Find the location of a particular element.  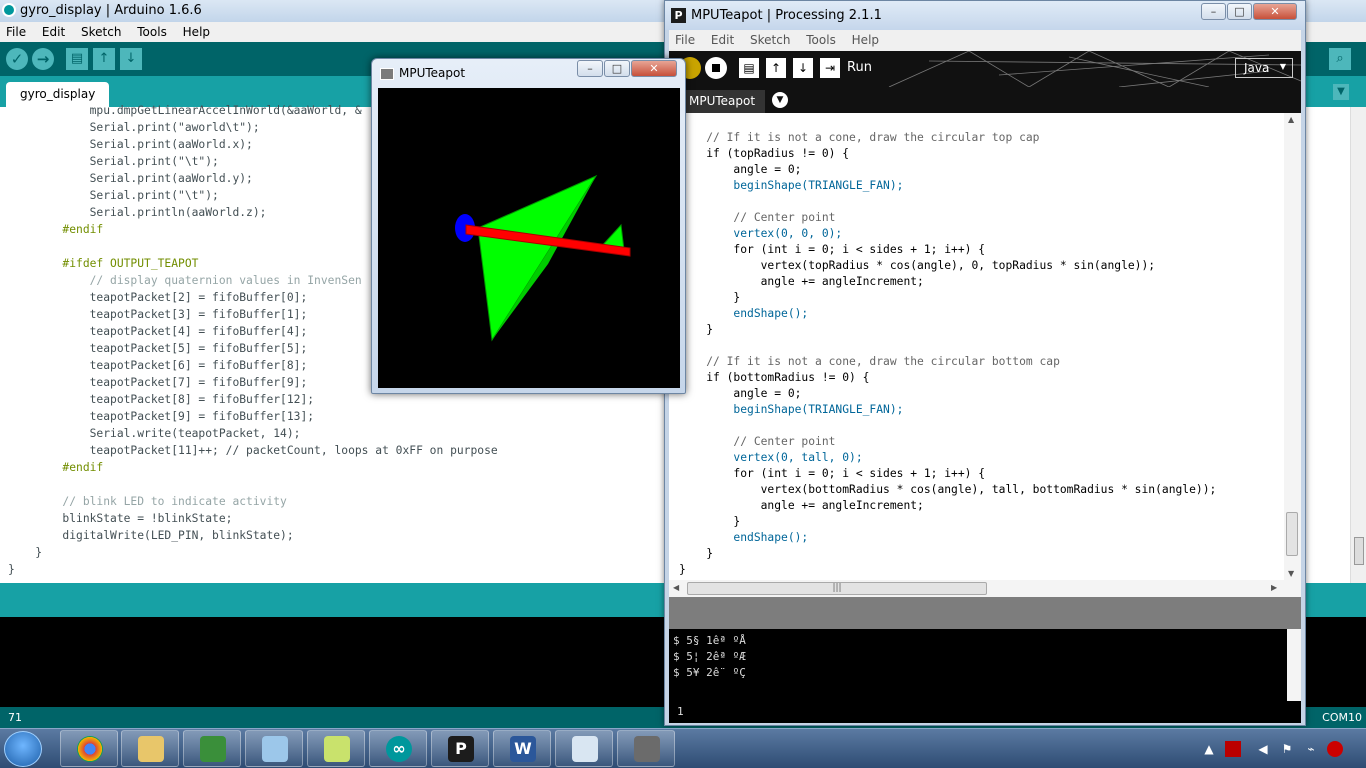

arduino-menu-sketch: Sketch is located at coordinates (101, 30).